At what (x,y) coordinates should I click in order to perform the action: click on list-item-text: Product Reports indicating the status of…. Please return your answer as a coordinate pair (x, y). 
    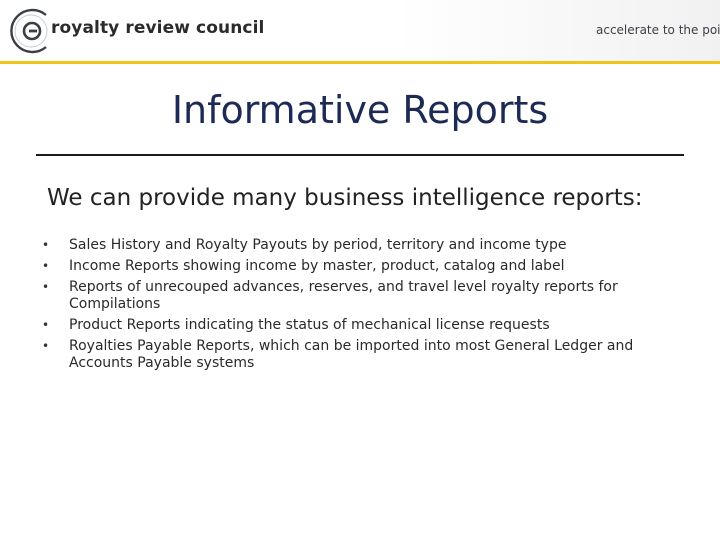
    Looking at the image, I should click on (309, 325).